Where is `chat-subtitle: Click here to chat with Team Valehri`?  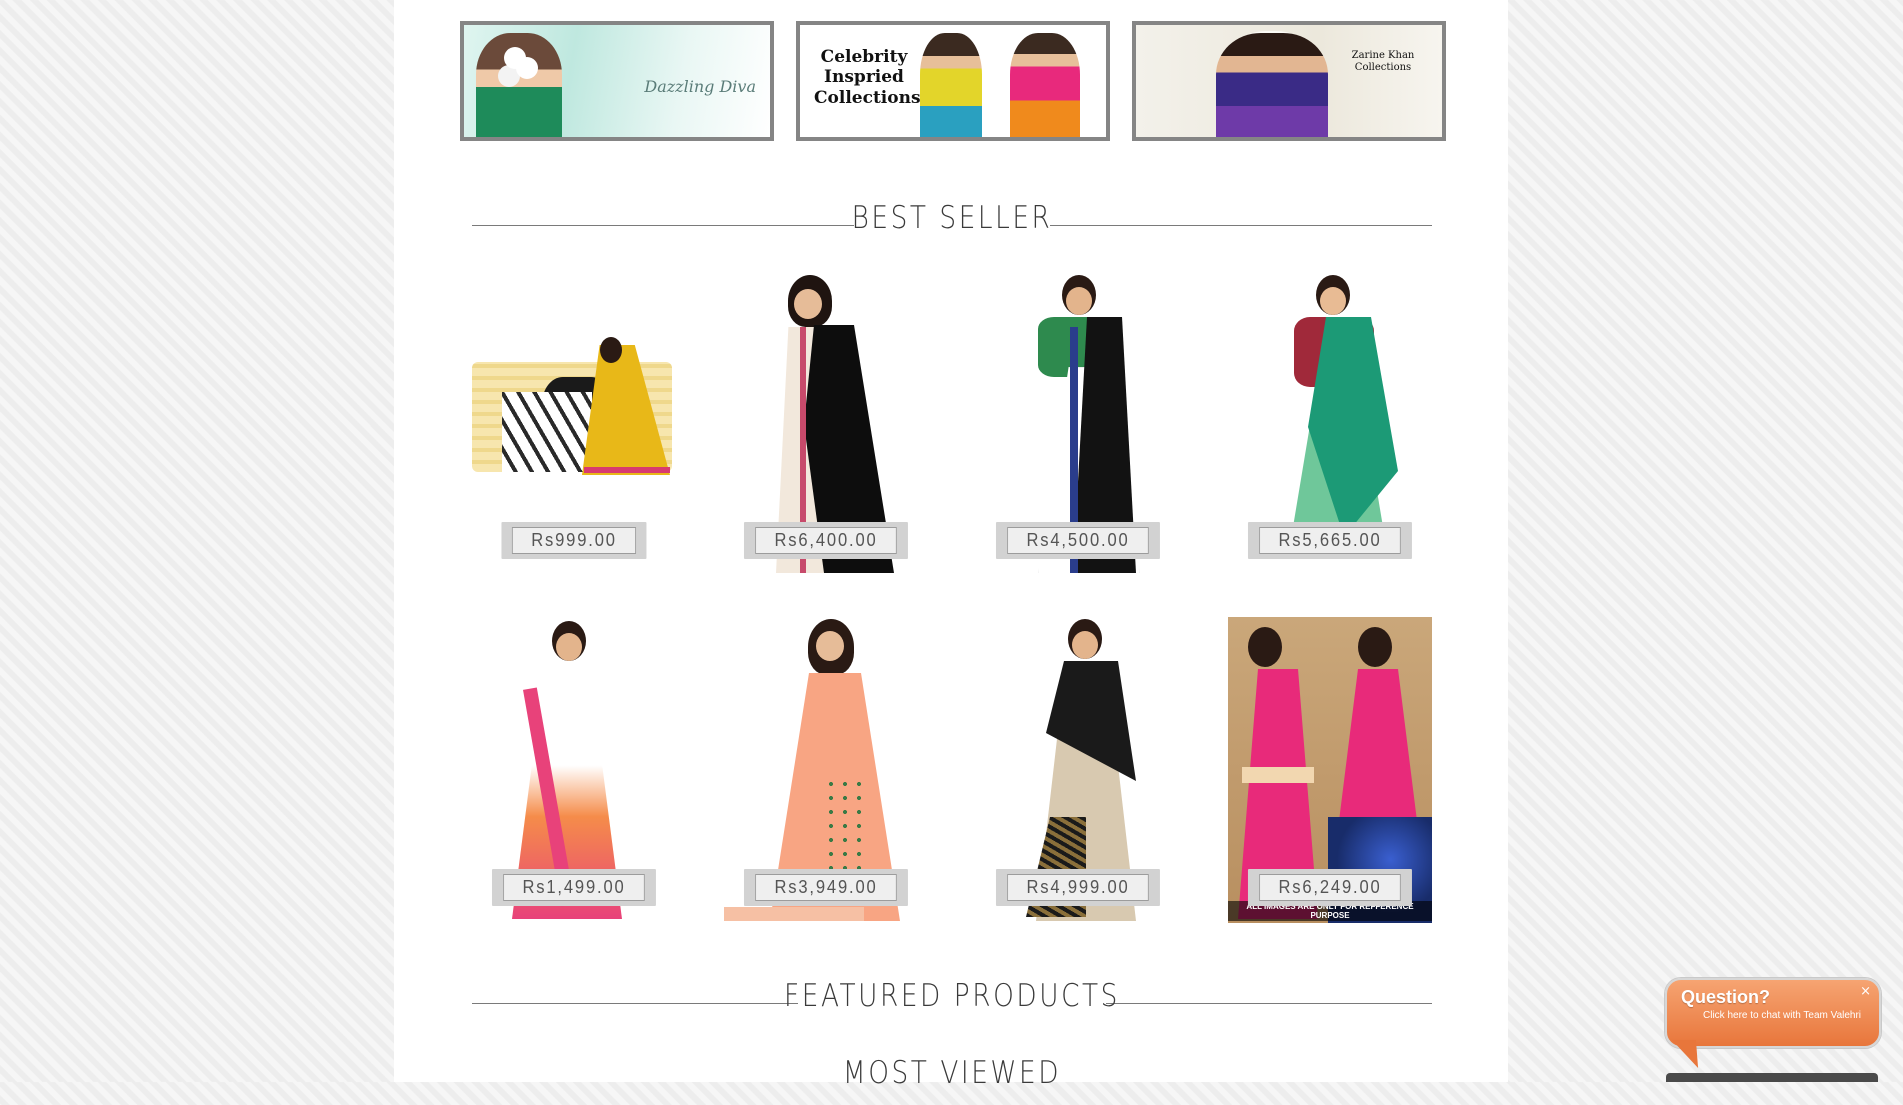
chat-subtitle: Click here to chat with Team Valehri is located at coordinates (1782, 1015).